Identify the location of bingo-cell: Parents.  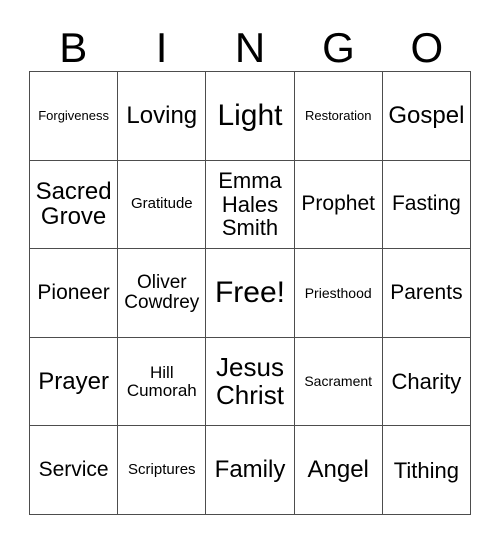
(426, 293).